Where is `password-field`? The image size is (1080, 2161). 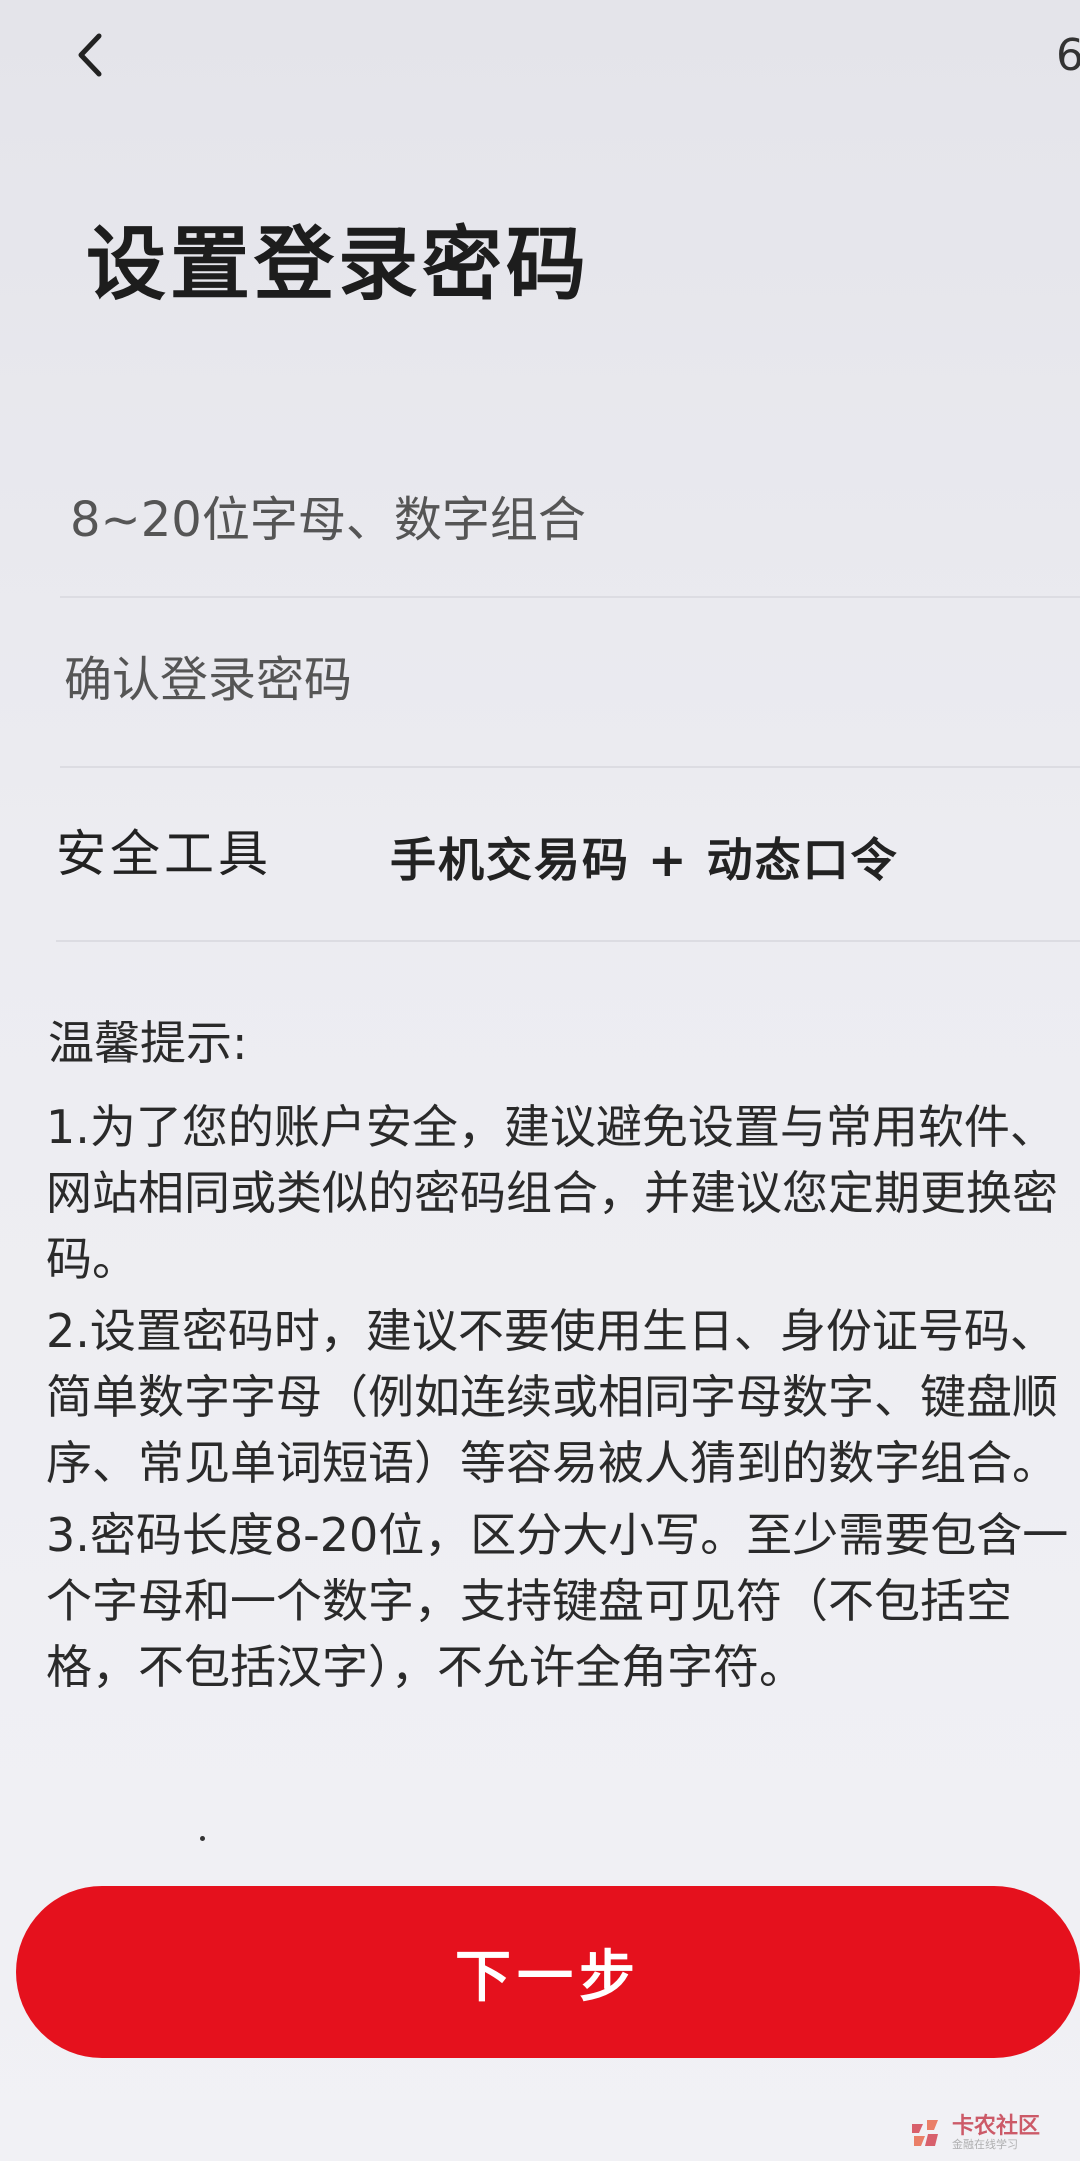 password-field is located at coordinates (570, 534).